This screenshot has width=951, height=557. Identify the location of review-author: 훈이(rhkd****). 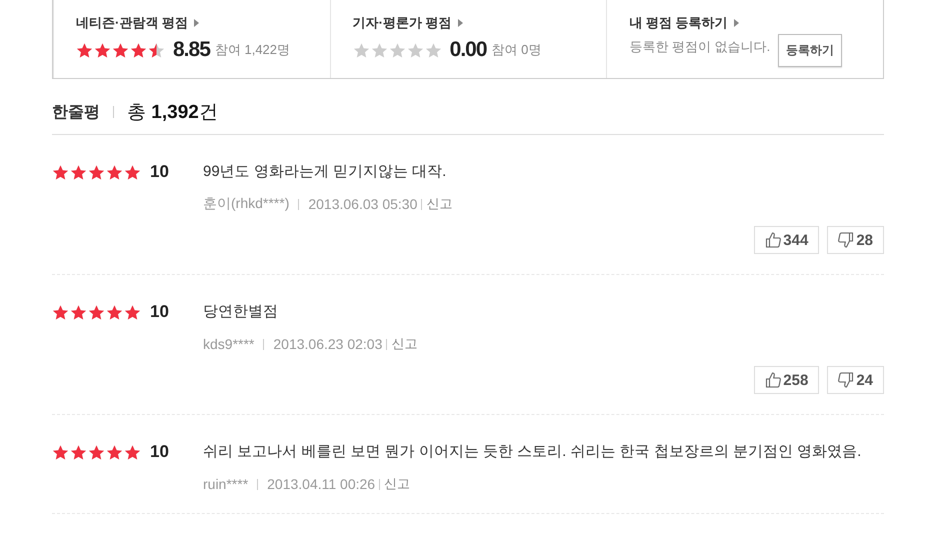
(246, 204).